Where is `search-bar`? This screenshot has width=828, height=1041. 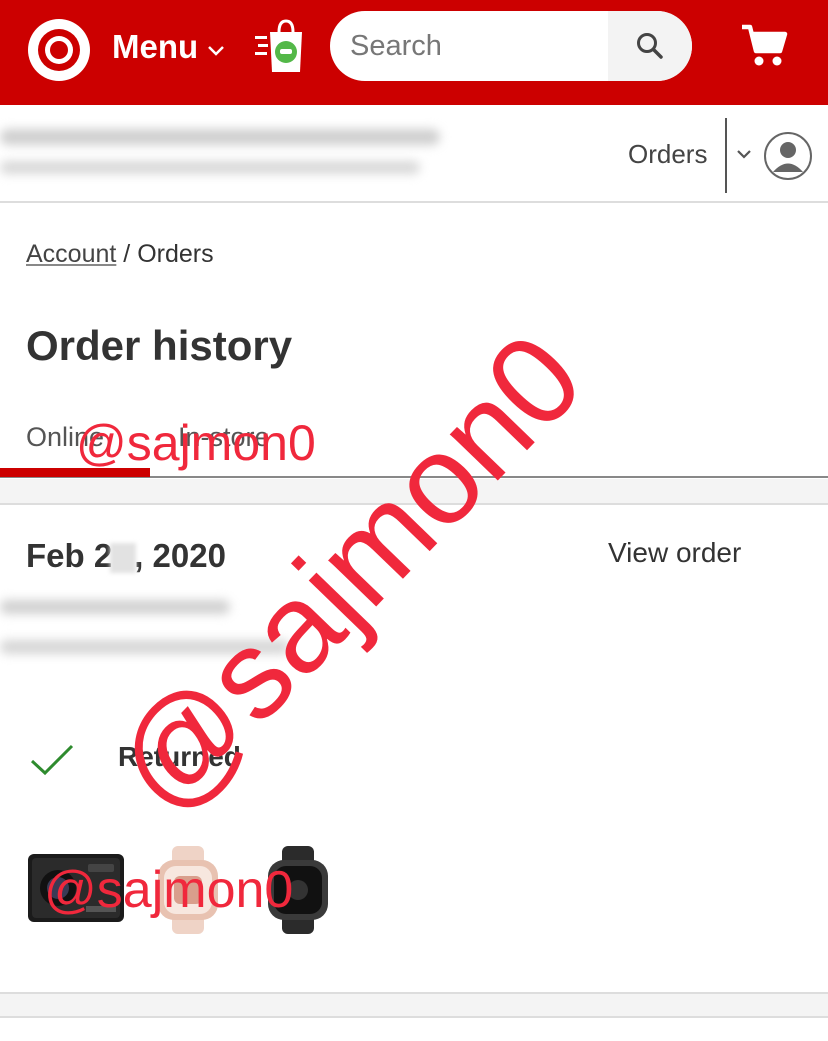 search-bar is located at coordinates (511, 46).